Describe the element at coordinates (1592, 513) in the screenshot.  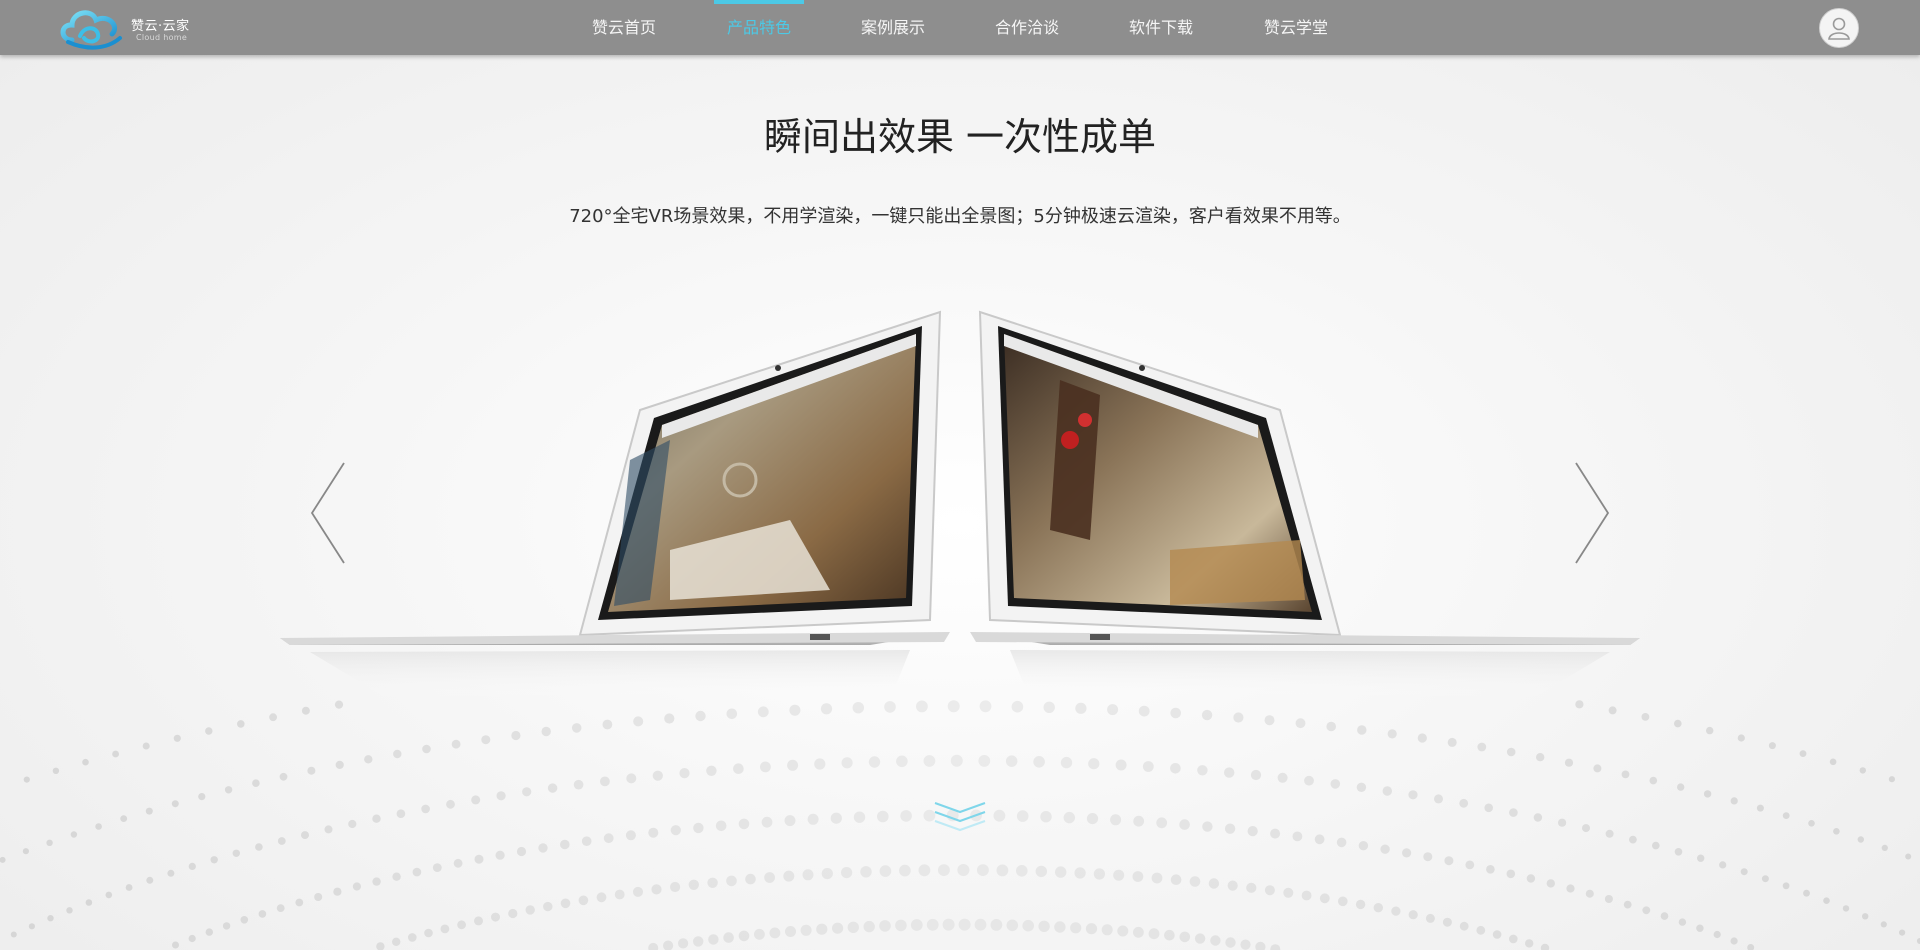
I see `chevron-right-icon` at that location.